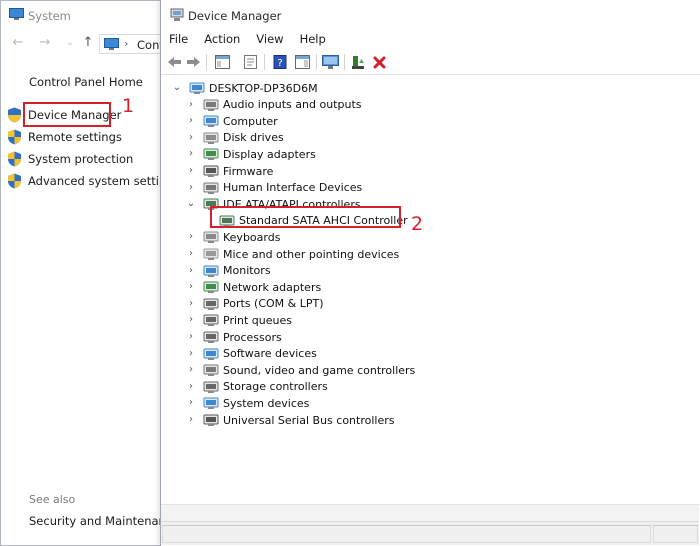  I want to click on action-pane-icon, so click(302, 62).